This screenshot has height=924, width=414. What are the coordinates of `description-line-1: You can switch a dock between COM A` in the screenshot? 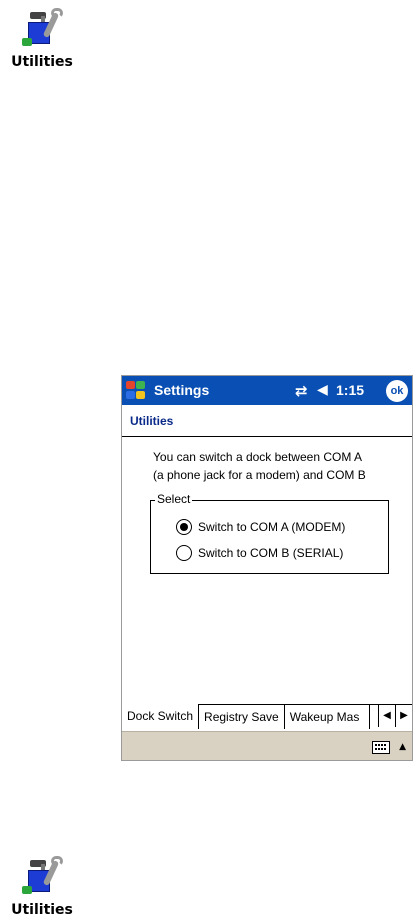 It's located at (258, 457).